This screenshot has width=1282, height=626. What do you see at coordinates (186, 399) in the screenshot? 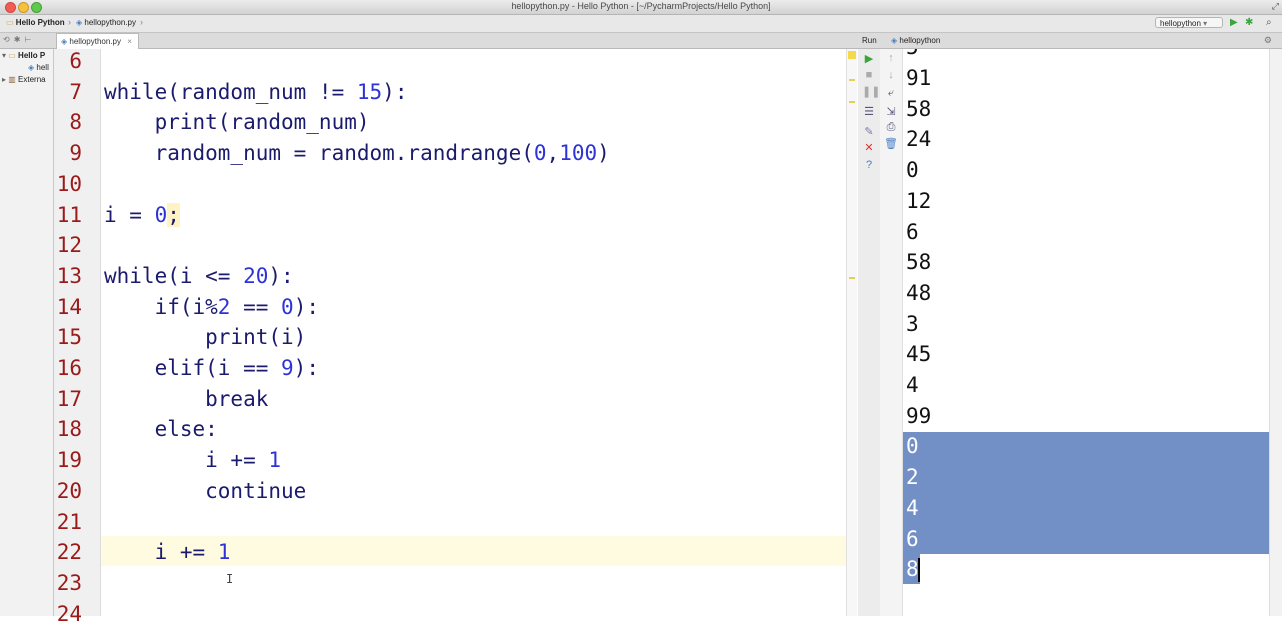
I see `code-line-17: break` at bounding box center [186, 399].